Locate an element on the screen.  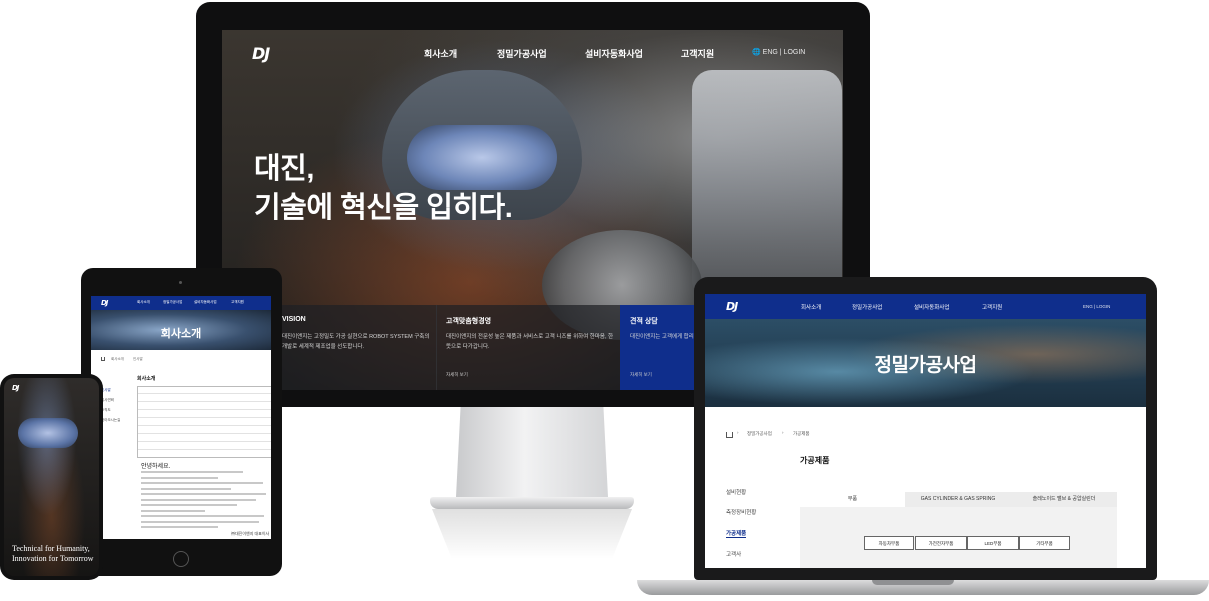
tab-parts: 부품 is located at coordinates (852, 499).